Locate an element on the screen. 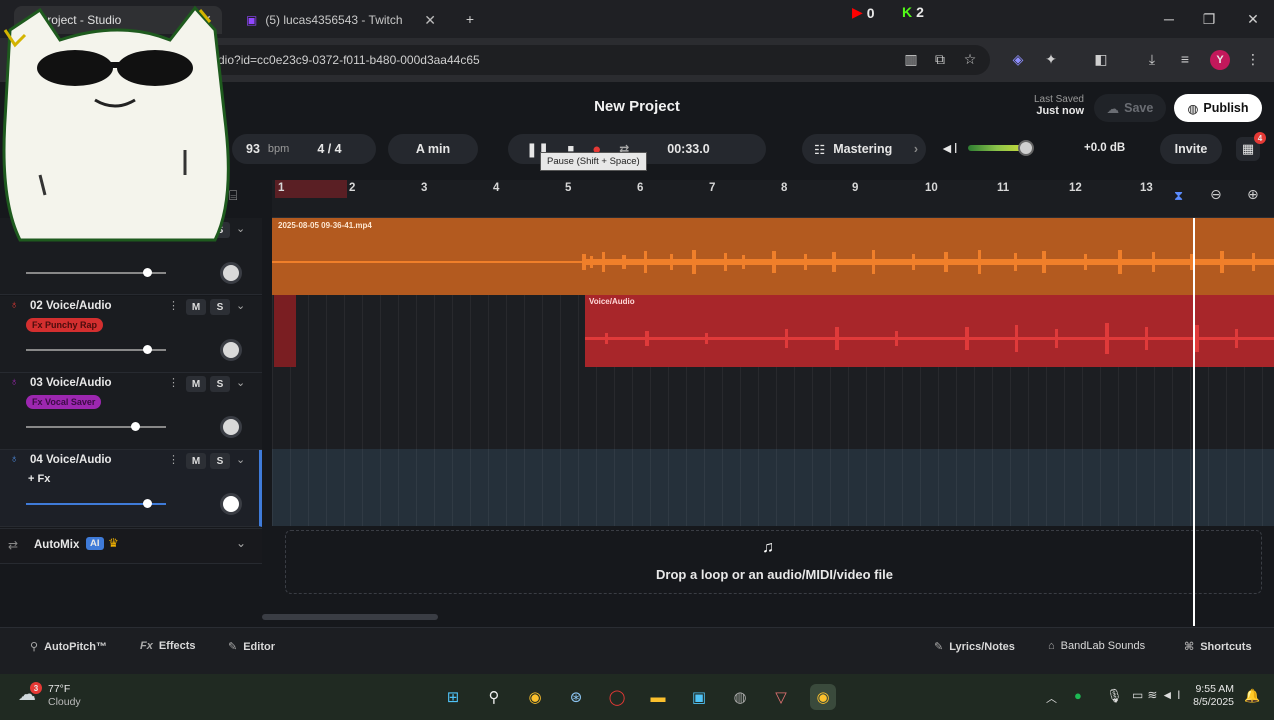 The width and height of the screenshot is (1274, 720). mastering-button: ☷ Mastering › is located at coordinates (864, 149).